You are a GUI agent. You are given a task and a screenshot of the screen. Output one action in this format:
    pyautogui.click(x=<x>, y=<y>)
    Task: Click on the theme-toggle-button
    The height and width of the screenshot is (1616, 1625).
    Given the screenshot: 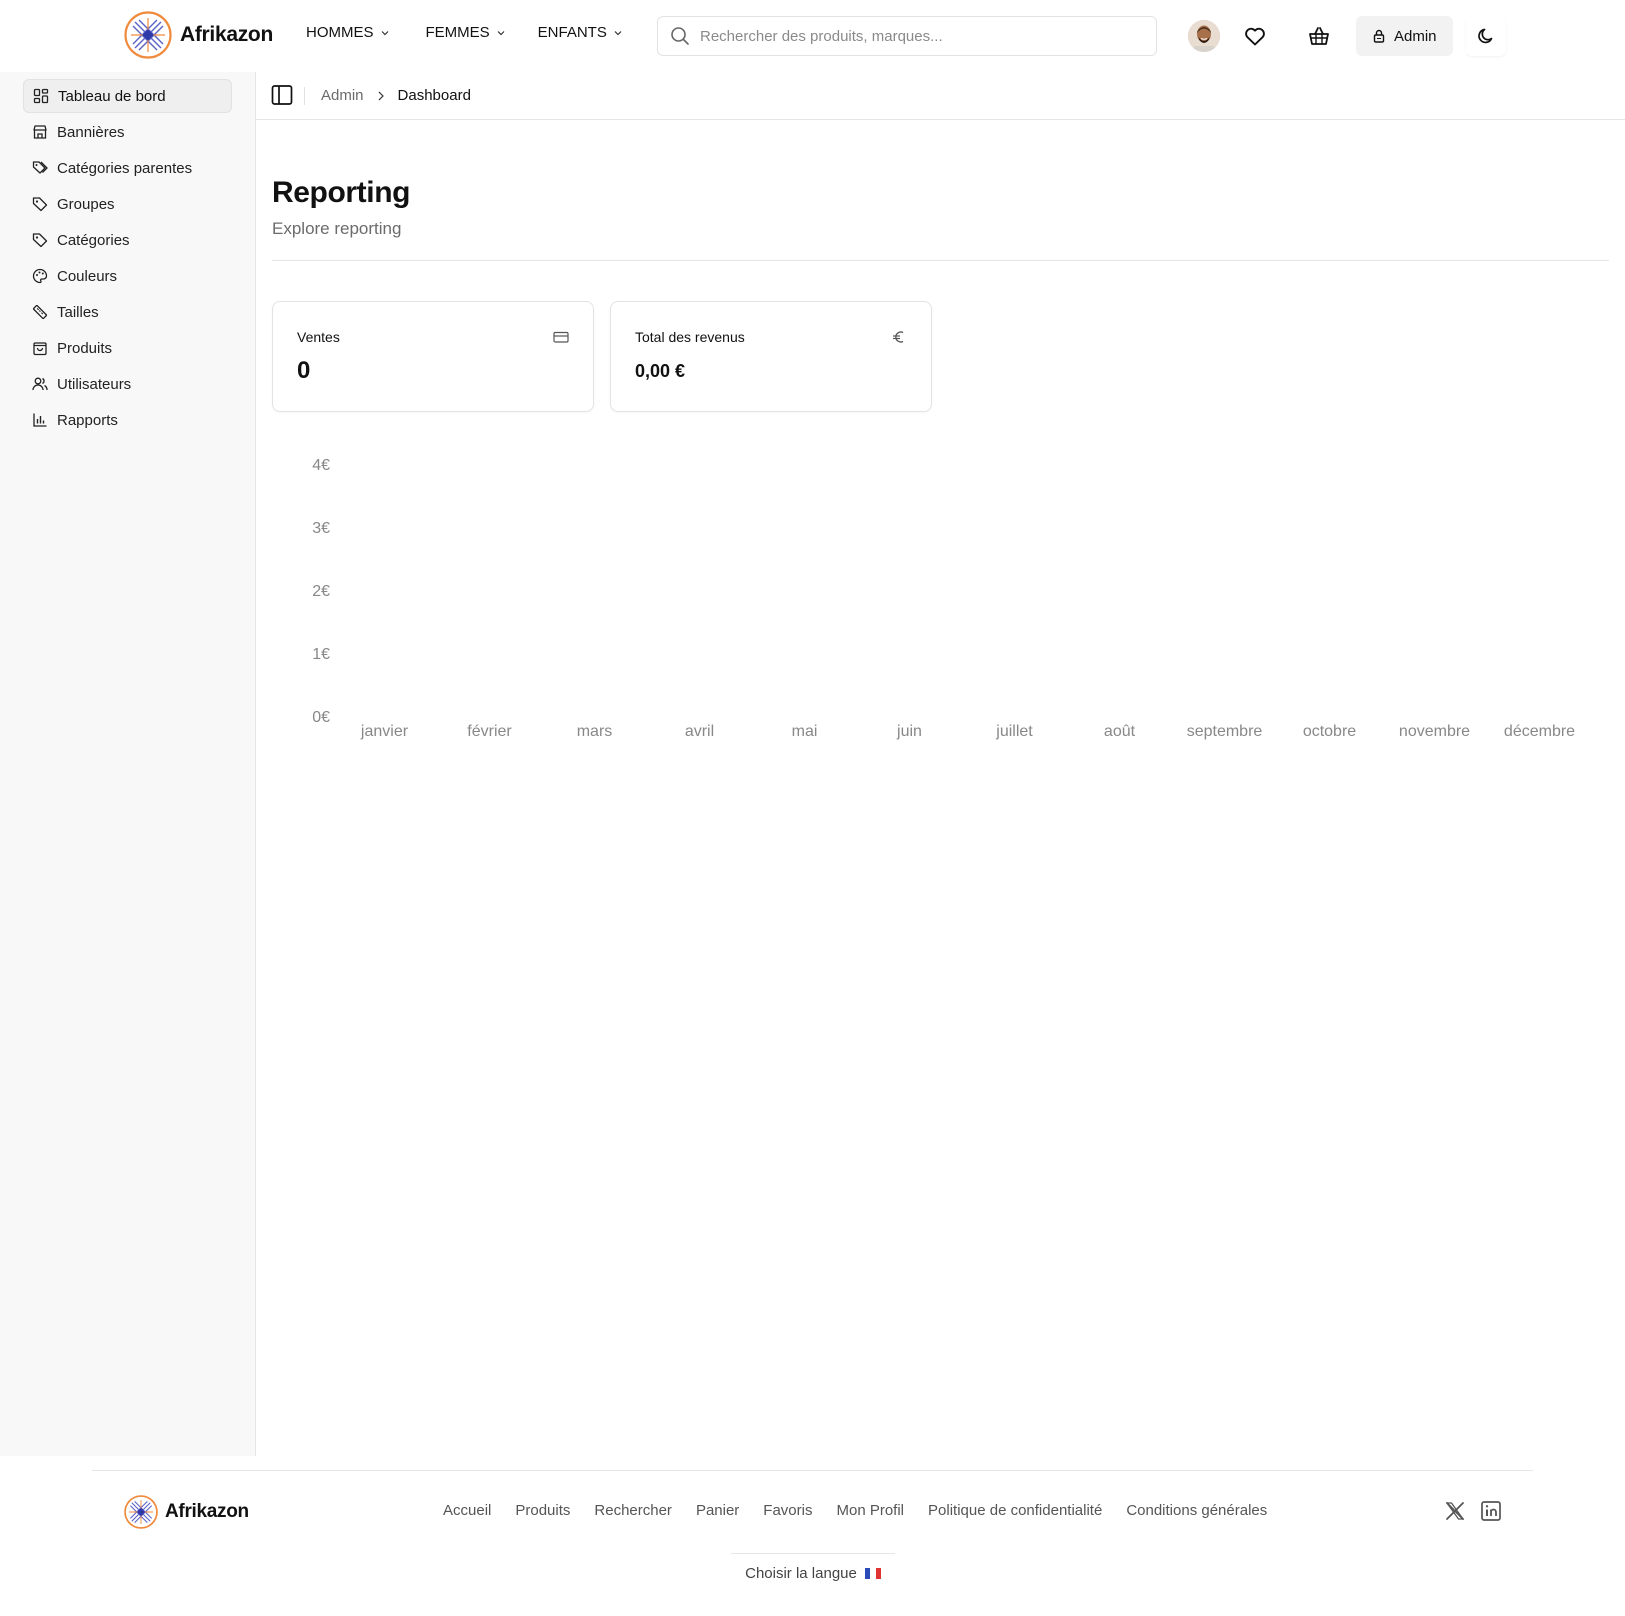 What is the action you would take?
    pyautogui.click(x=1486, y=36)
    